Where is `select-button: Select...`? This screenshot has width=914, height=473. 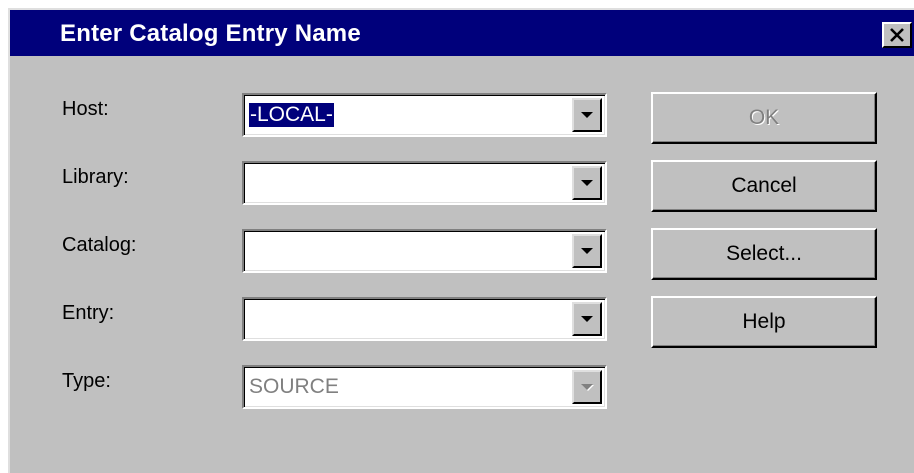 select-button: Select... is located at coordinates (764, 254).